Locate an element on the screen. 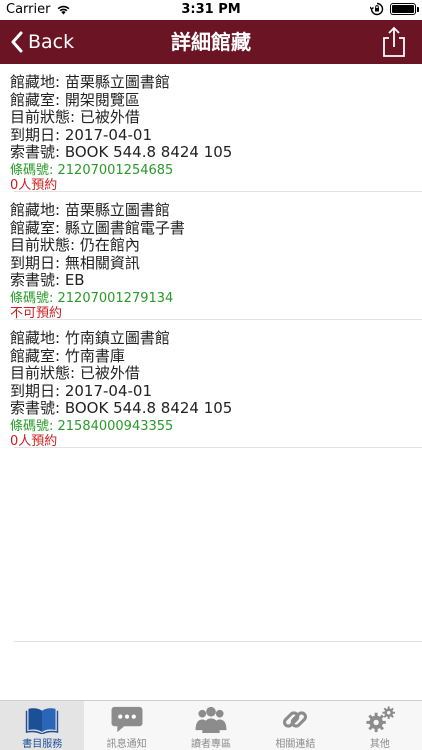 The height and width of the screenshot is (750, 422). empty-row-divider is located at coordinates (218, 641).